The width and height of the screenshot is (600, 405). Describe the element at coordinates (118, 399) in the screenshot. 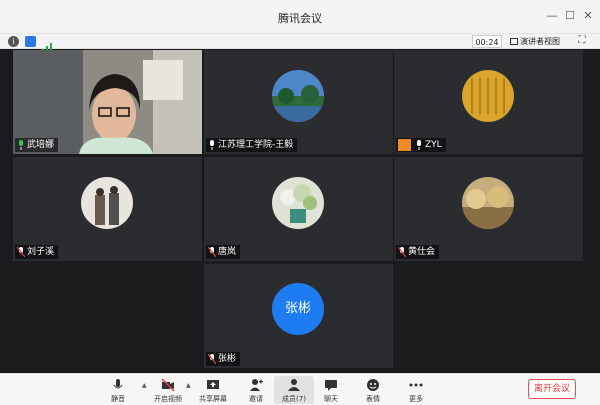

I see `mute-label: 静音` at that location.